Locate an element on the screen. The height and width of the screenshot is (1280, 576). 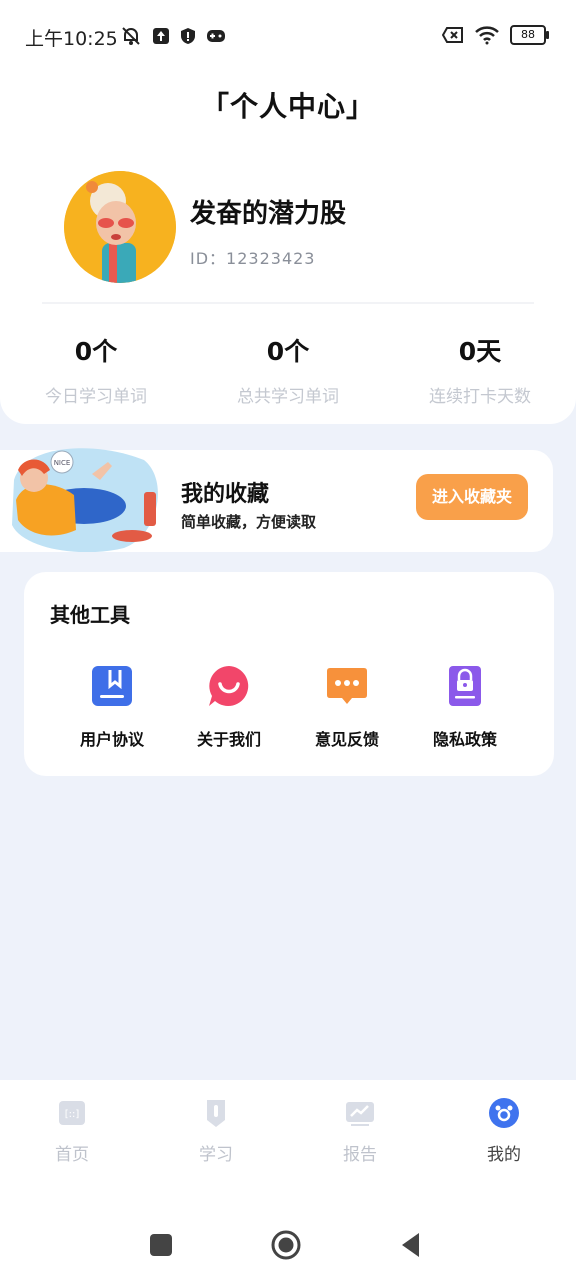
status-bar: 上午10:25 88 is located at coordinates (288, 36).